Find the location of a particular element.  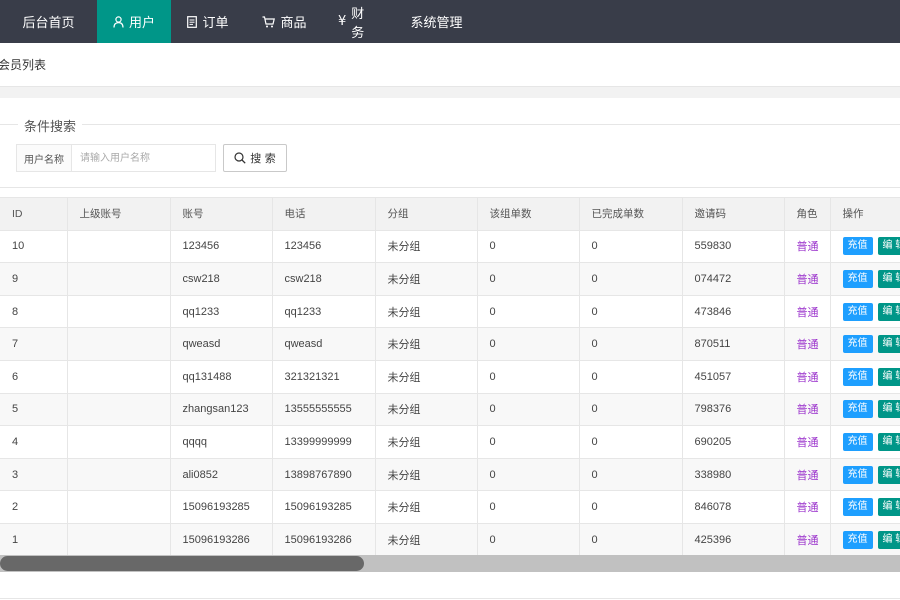

cell-id: 1 is located at coordinates (34, 539).